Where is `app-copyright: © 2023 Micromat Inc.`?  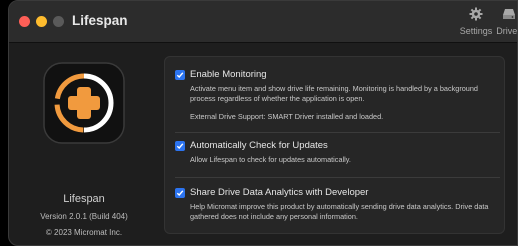
app-copyright: © 2023 Micromat Inc. is located at coordinates (84, 232).